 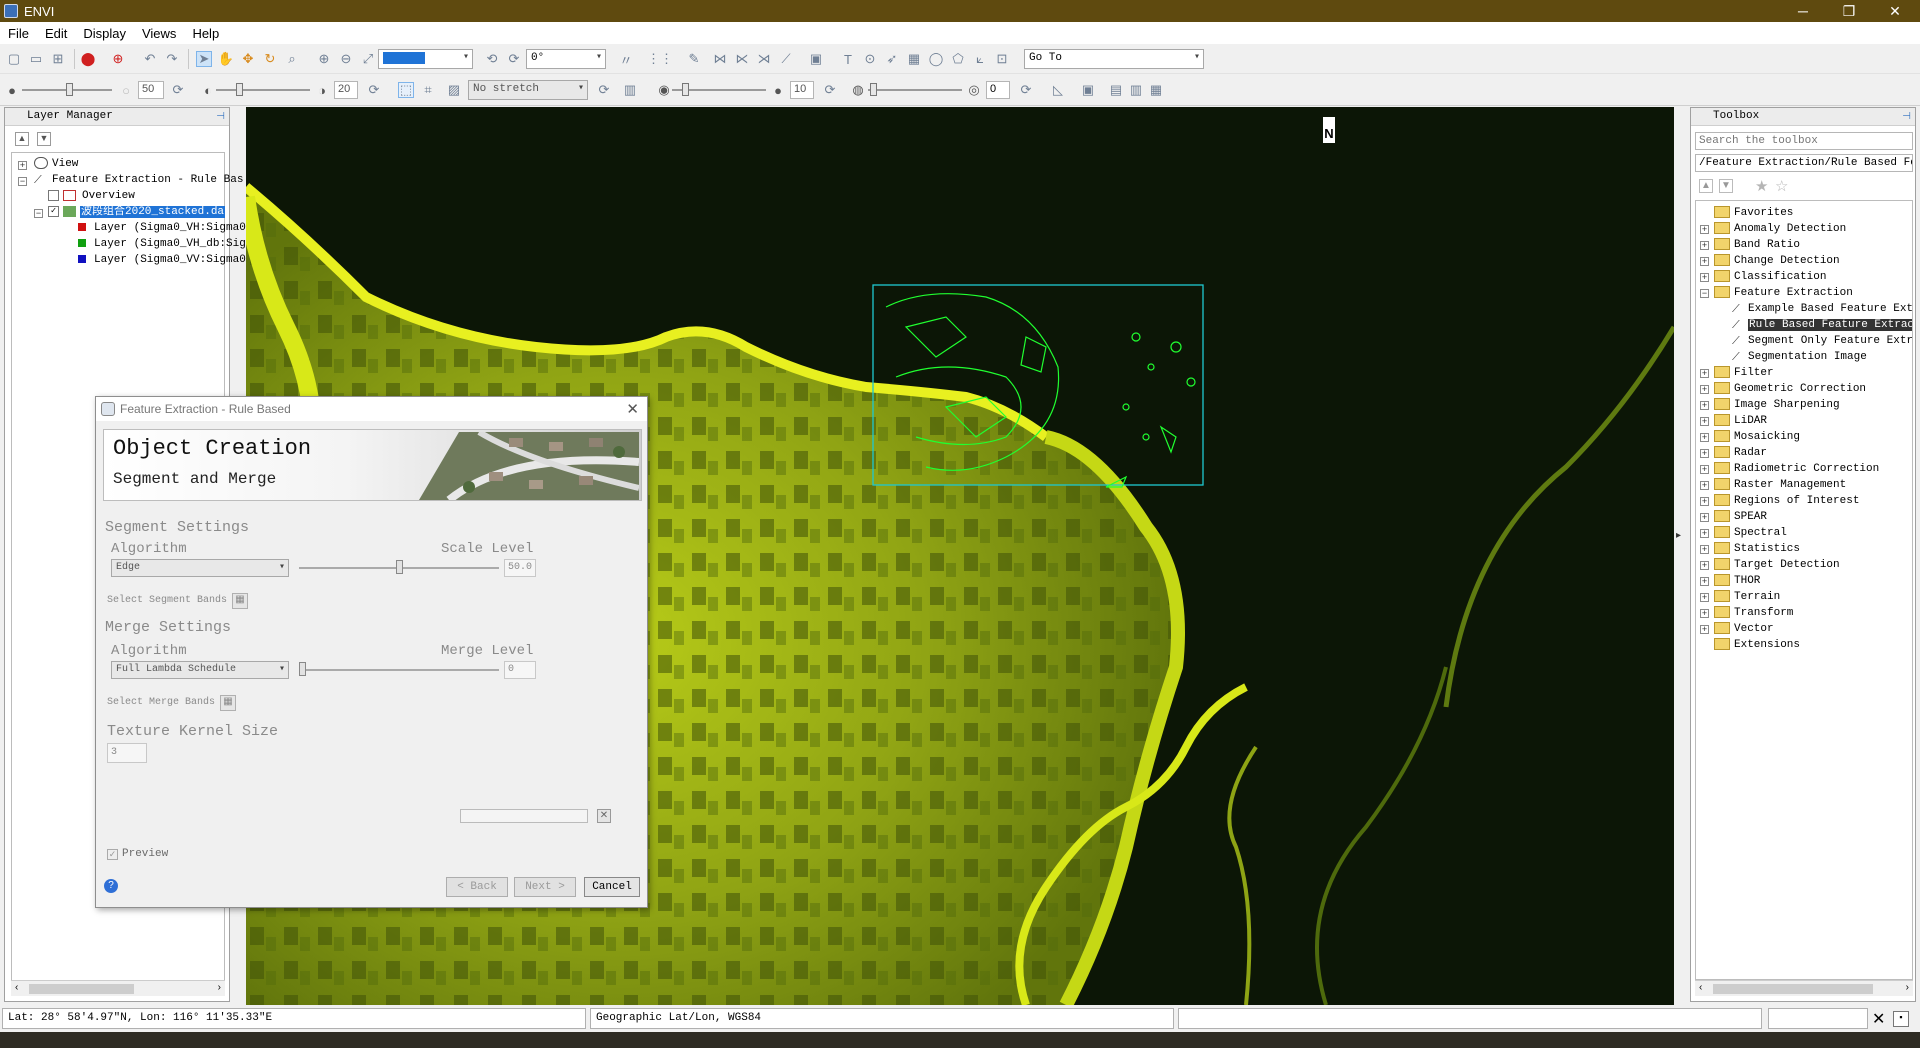 I want to click on toolbox-up-icon: ▲, so click(x=1706, y=186).